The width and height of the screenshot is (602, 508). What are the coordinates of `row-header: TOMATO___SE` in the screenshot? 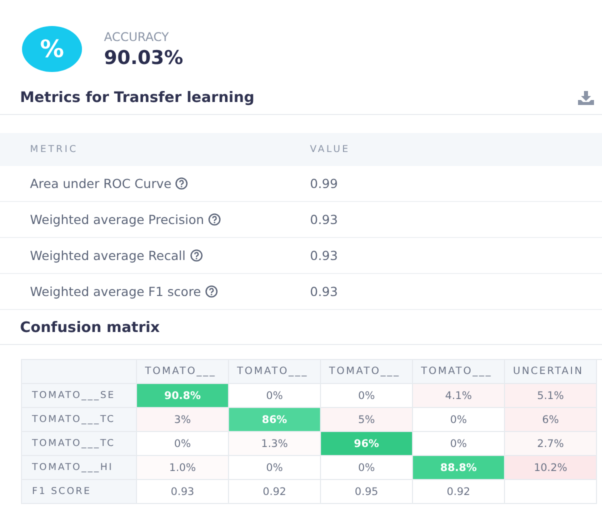 It's located at (79, 396).